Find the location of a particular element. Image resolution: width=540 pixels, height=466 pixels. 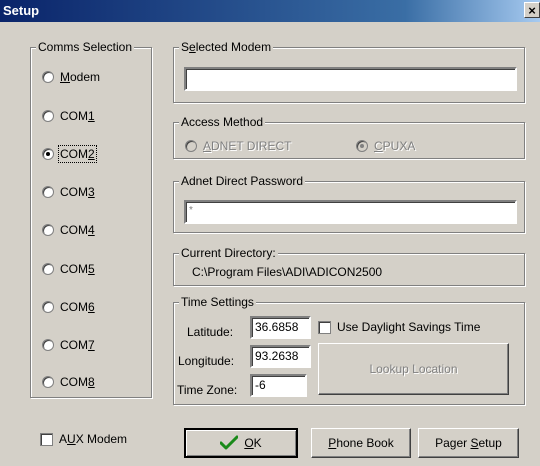

daylight-savings-label: Use Daylight Savings Time is located at coordinates (409, 327).